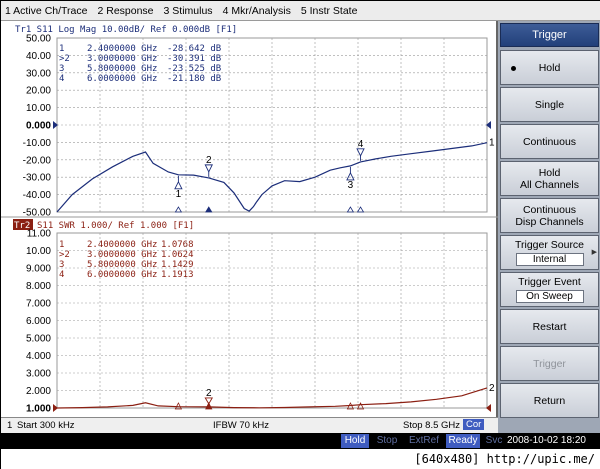  Describe the element at coordinates (492, 388) in the screenshot. I see `trace-end-label: 2` at that location.